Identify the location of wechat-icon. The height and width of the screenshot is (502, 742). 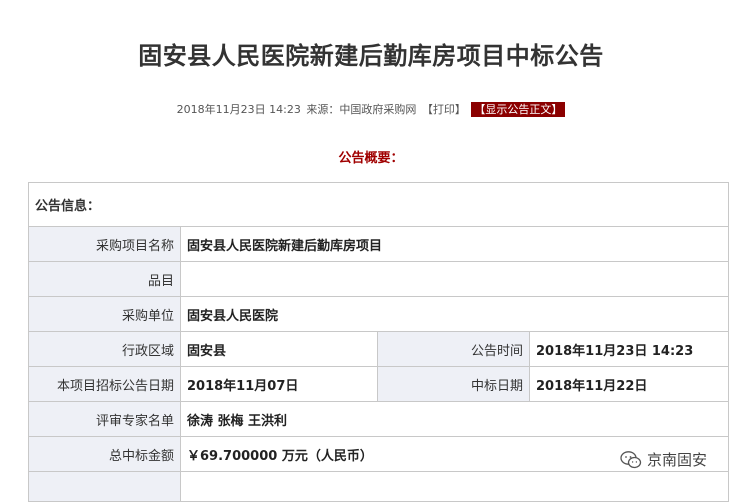
(631, 459).